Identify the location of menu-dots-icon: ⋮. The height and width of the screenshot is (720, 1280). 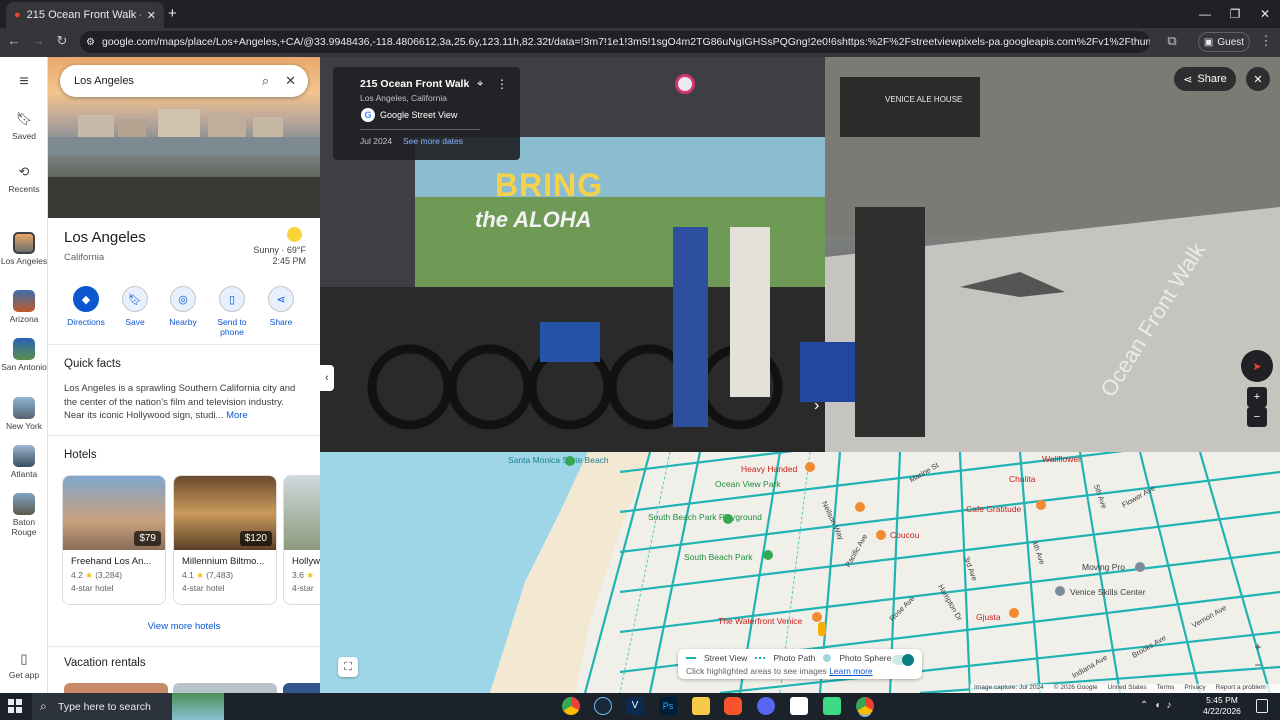
(1266, 41).